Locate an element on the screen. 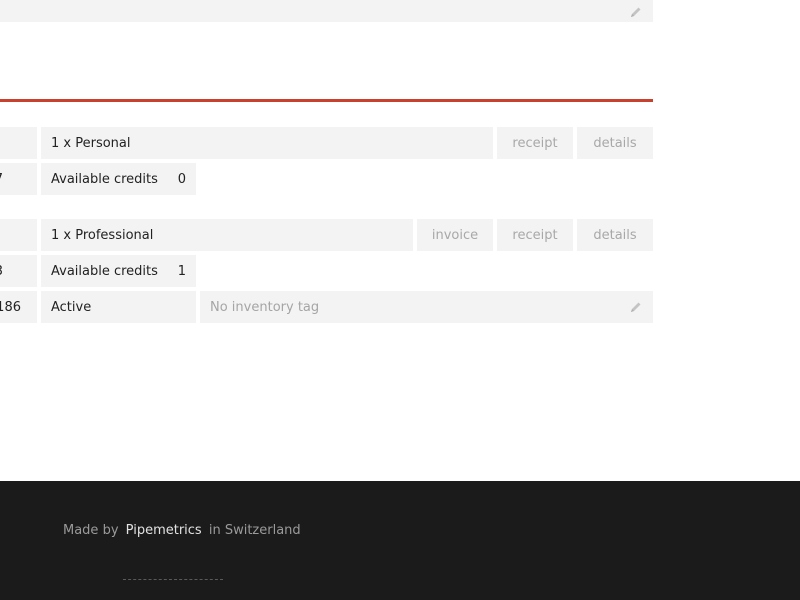  order2-item: 1 x Professional is located at coordinates (102, 235).